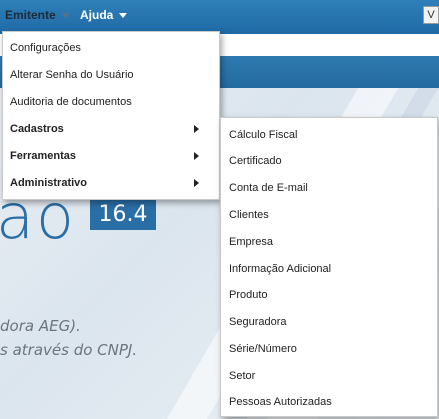 Image resolution: width=439 pixels, height=419 pixels. Describe the element at coordinates (242, 376) in the screenshot. I see `menu-item-label: Setor` at that location.